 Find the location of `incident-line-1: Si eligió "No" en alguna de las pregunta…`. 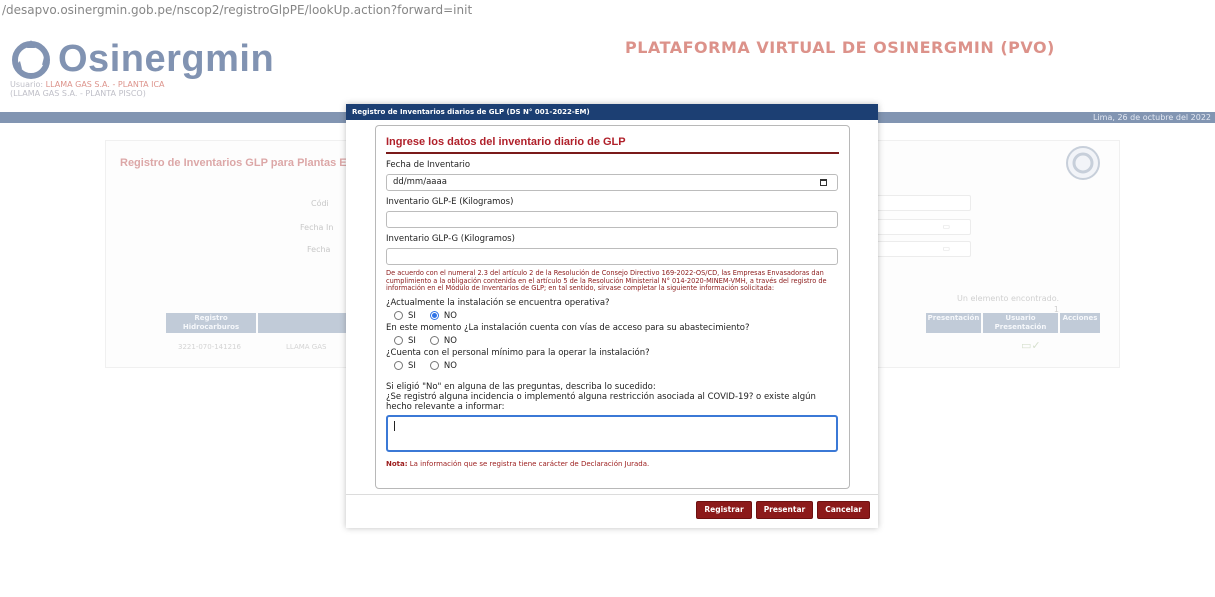

incident-line-1: Si eligió "No" en alguna de las pregunta… is located at coordinates (521, 386).